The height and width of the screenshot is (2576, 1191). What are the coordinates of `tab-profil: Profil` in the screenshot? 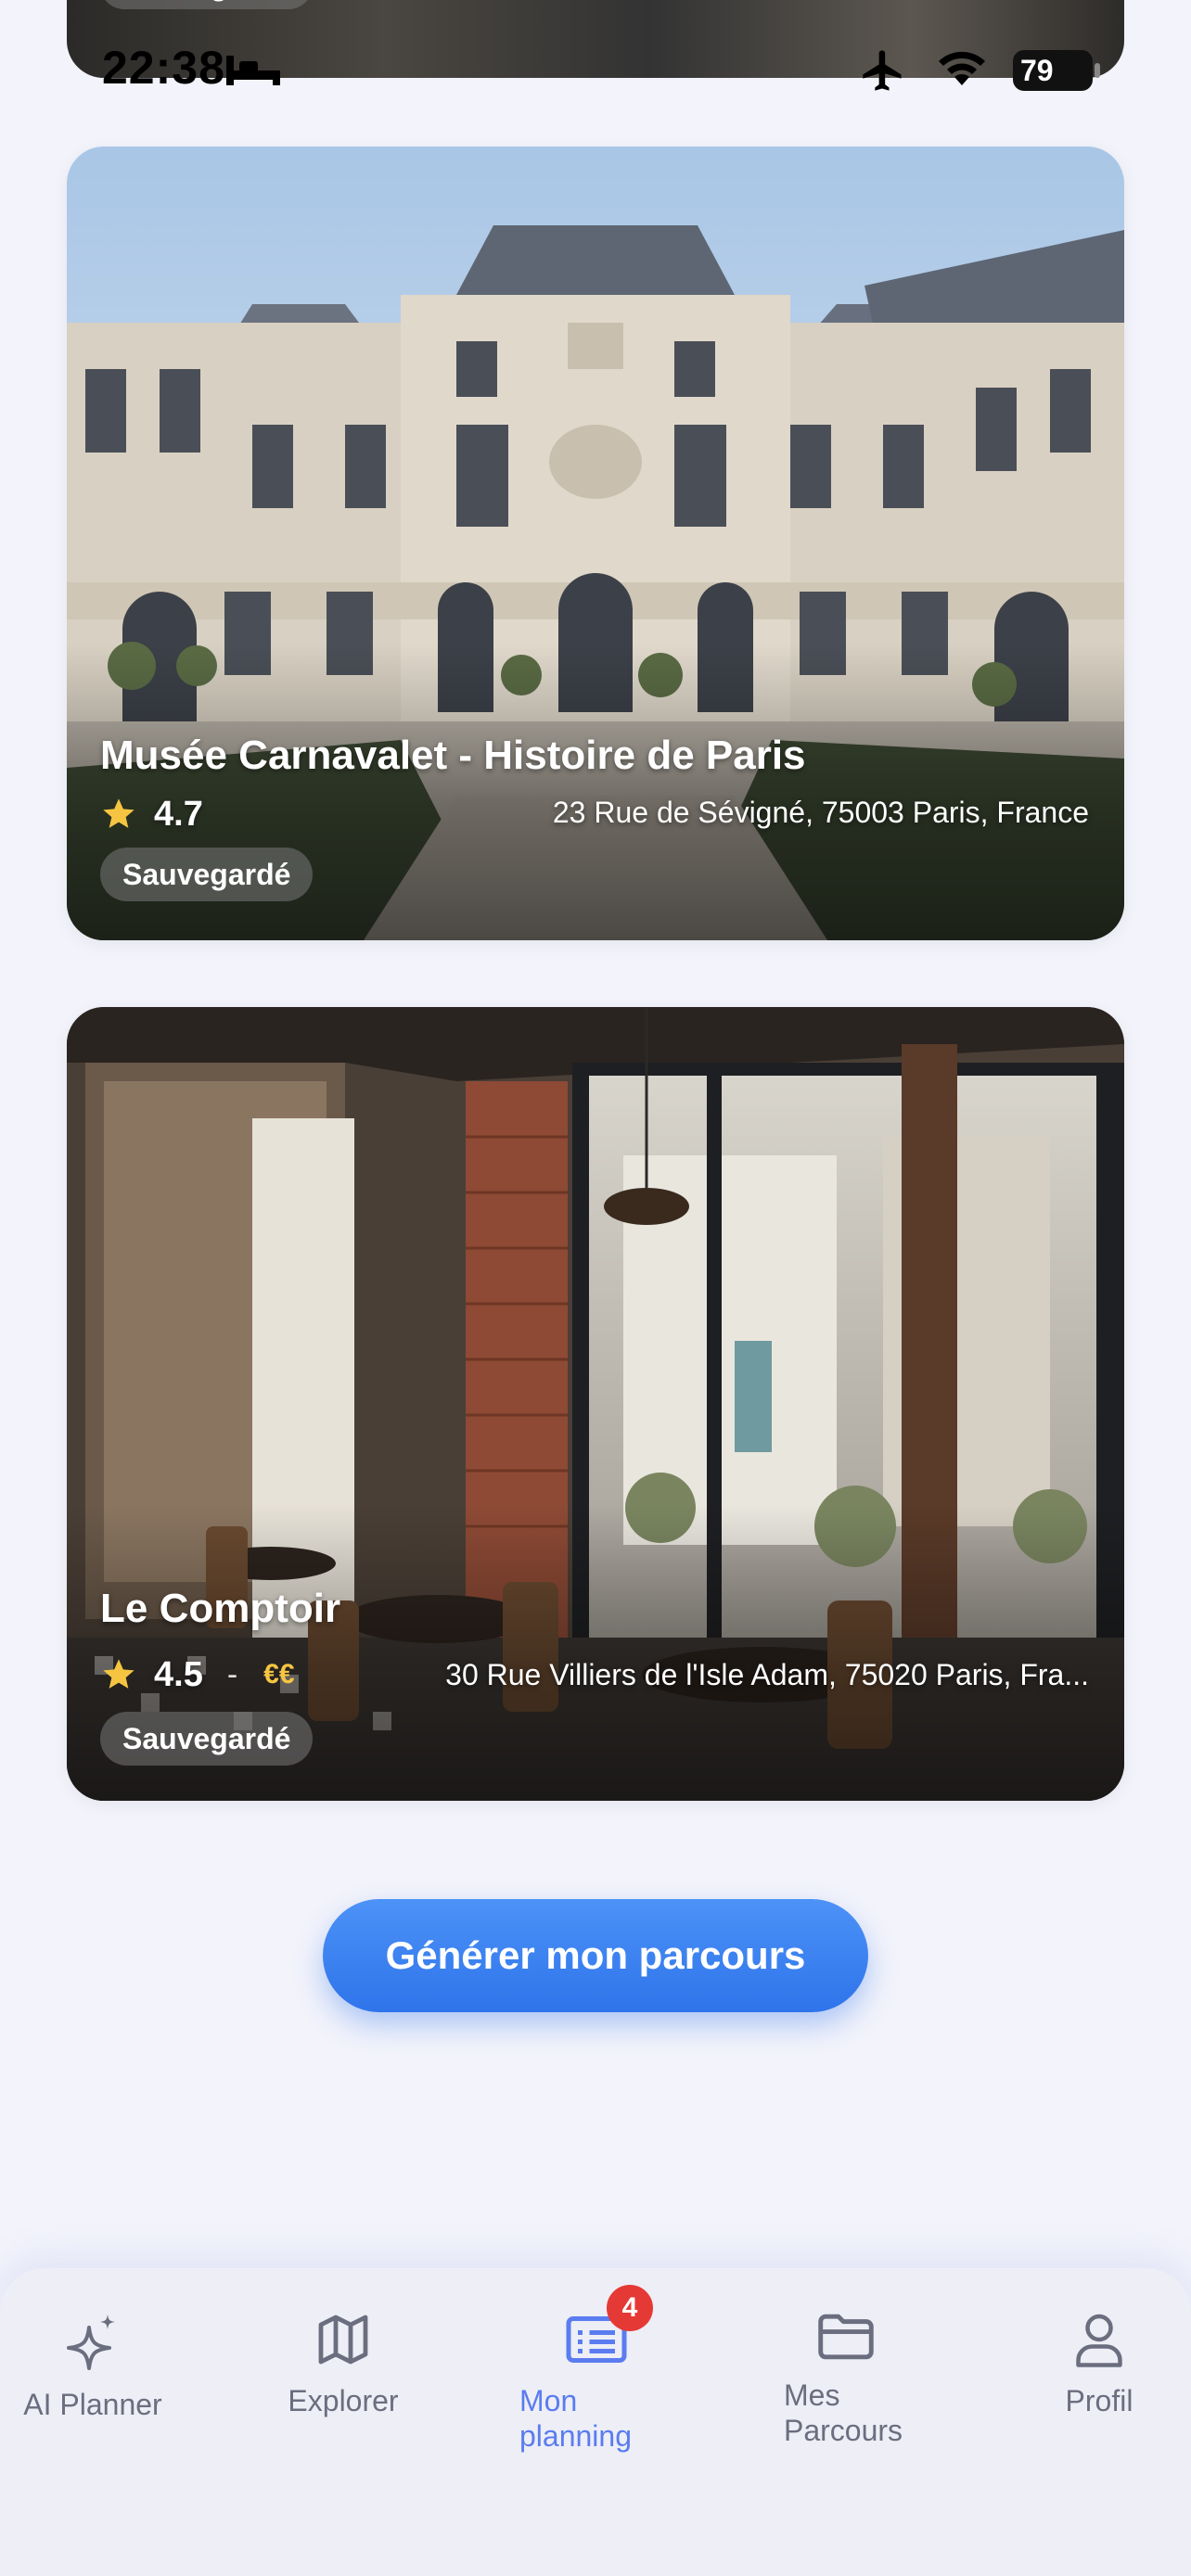 It's located at (1099, 2364).